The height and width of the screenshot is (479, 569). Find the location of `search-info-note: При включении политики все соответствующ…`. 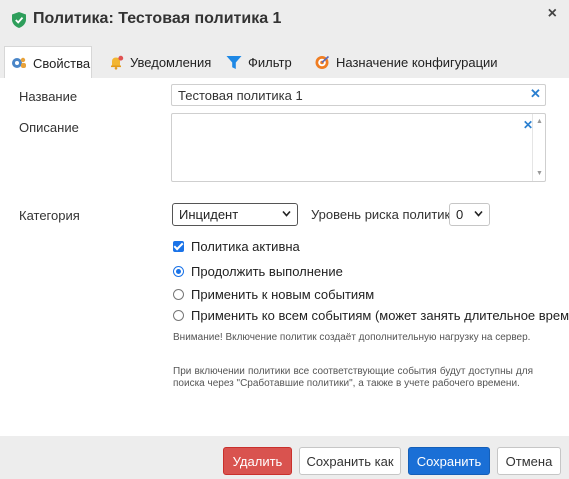

search-info-note: При включении политики все соответствующ… is located at coordinates (353, 377).